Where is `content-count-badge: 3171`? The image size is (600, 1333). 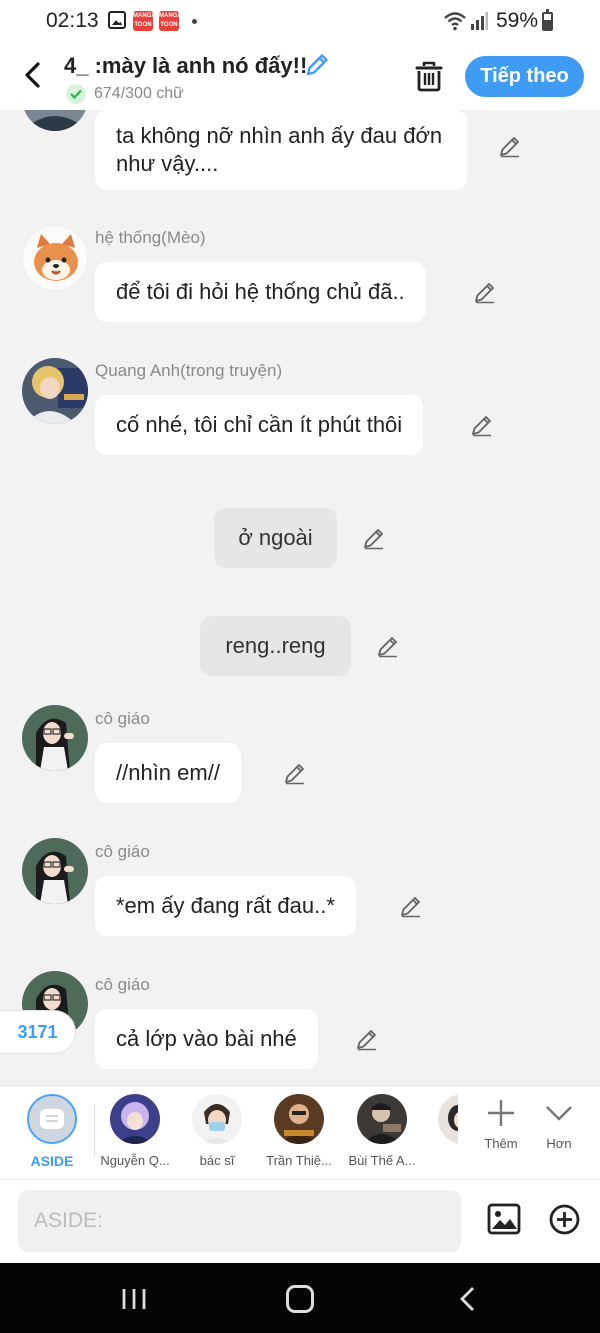
content-count-badge: 3171 is located at coordinates (38, 1032).